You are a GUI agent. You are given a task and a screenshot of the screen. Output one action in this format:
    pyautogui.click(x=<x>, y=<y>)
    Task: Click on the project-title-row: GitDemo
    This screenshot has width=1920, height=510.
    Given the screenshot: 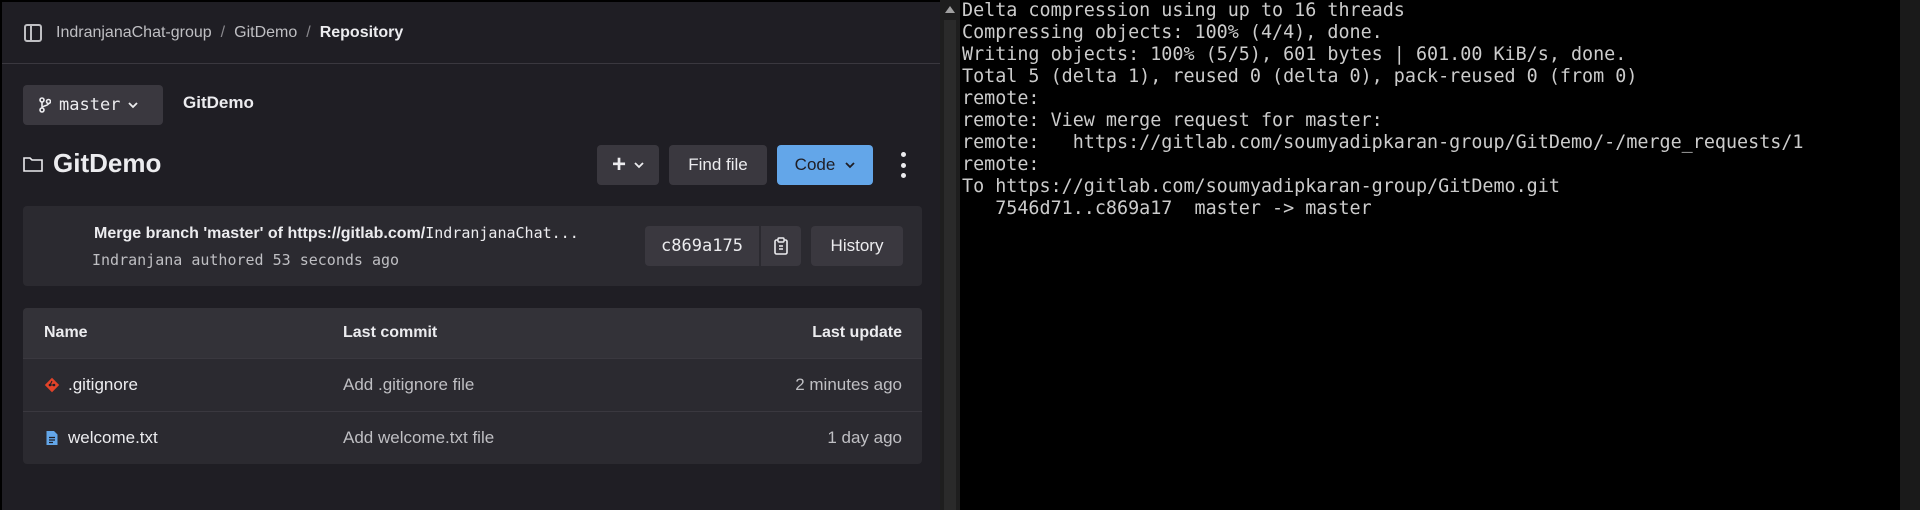 What is the action you would take?
    pyautogui.click(x=92, y=163)
    